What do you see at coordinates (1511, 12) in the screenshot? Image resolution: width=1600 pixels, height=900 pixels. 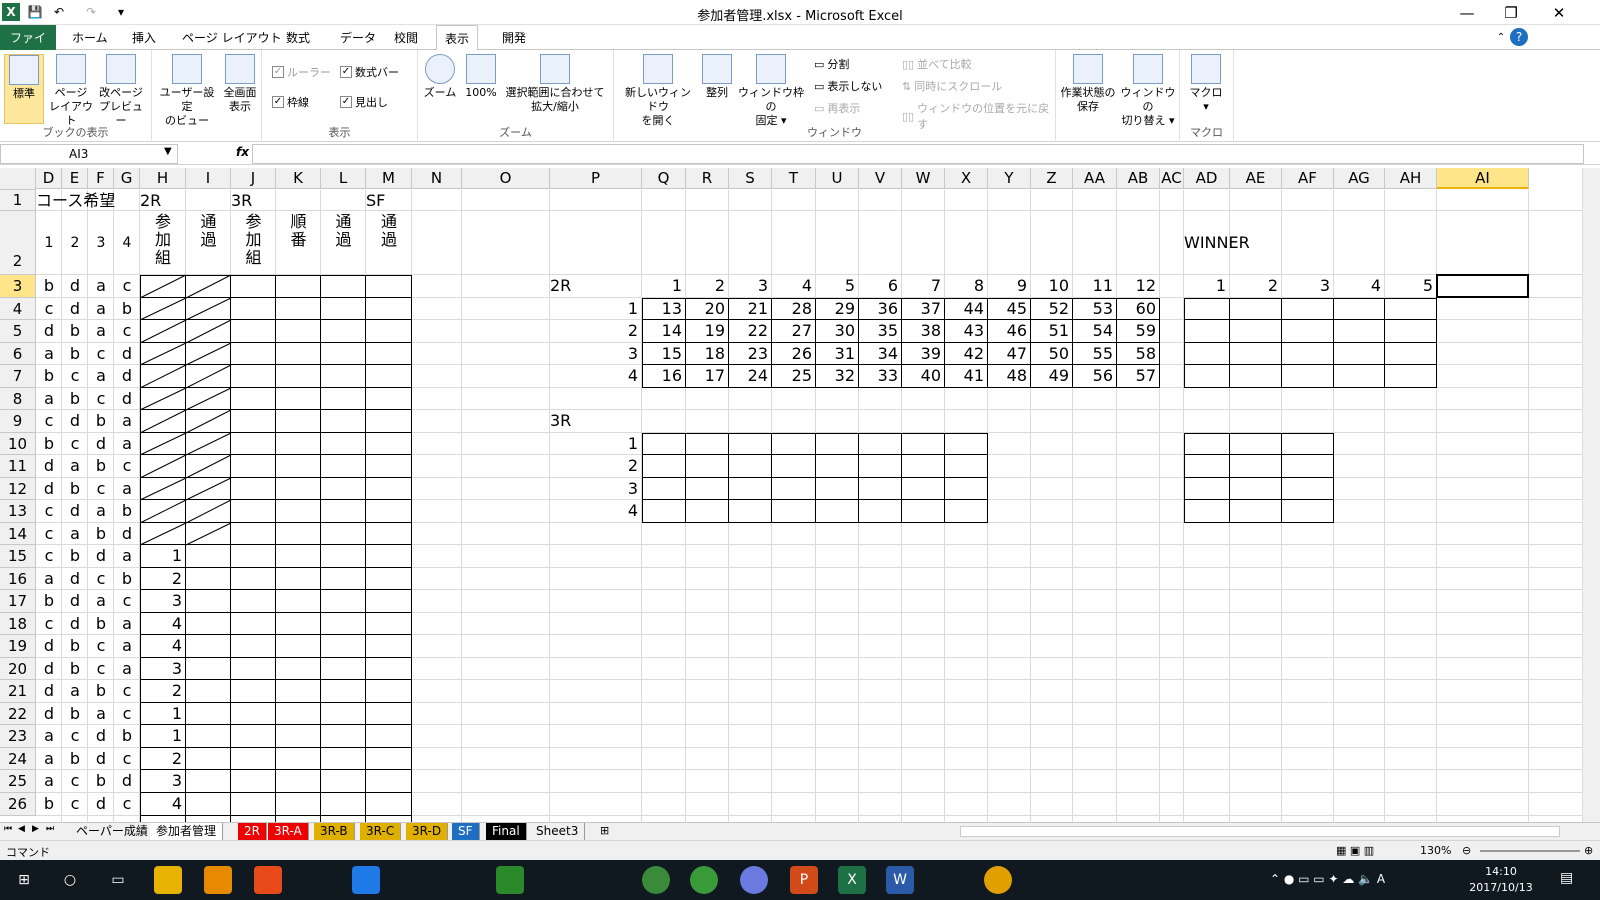 I see `restore-button: ❐` at bounding box center [1511, 12].